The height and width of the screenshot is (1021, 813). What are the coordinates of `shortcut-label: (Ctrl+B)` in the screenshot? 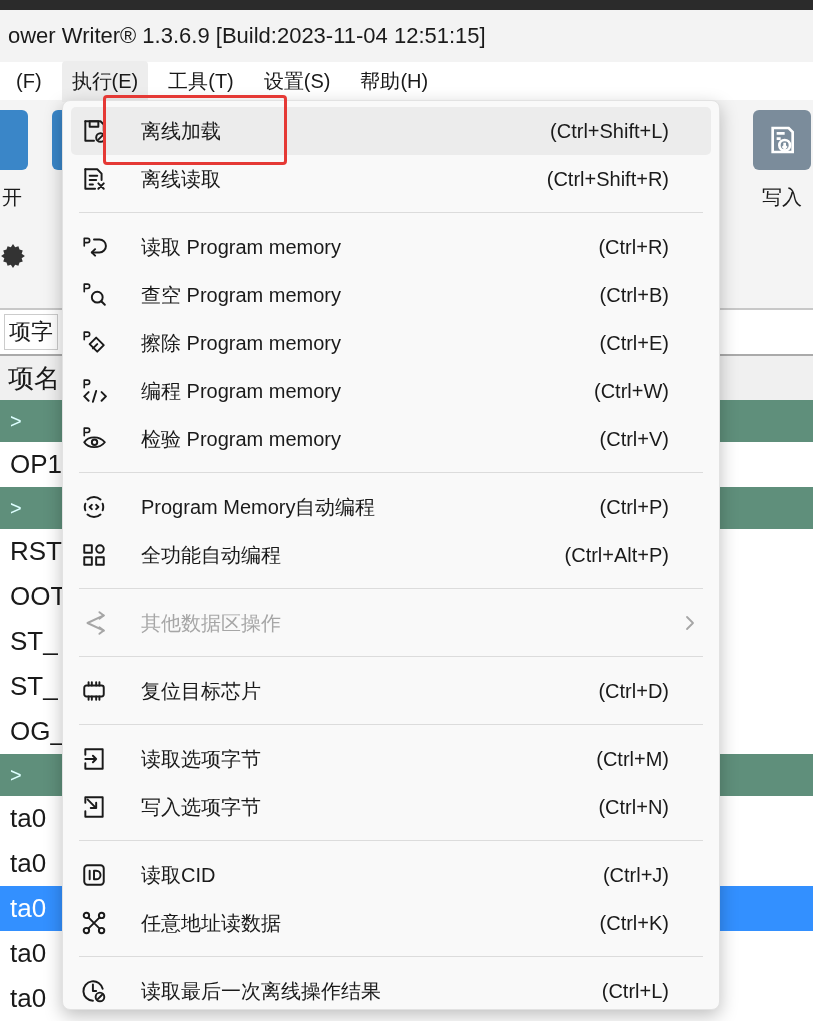 It's located at (634, 295).